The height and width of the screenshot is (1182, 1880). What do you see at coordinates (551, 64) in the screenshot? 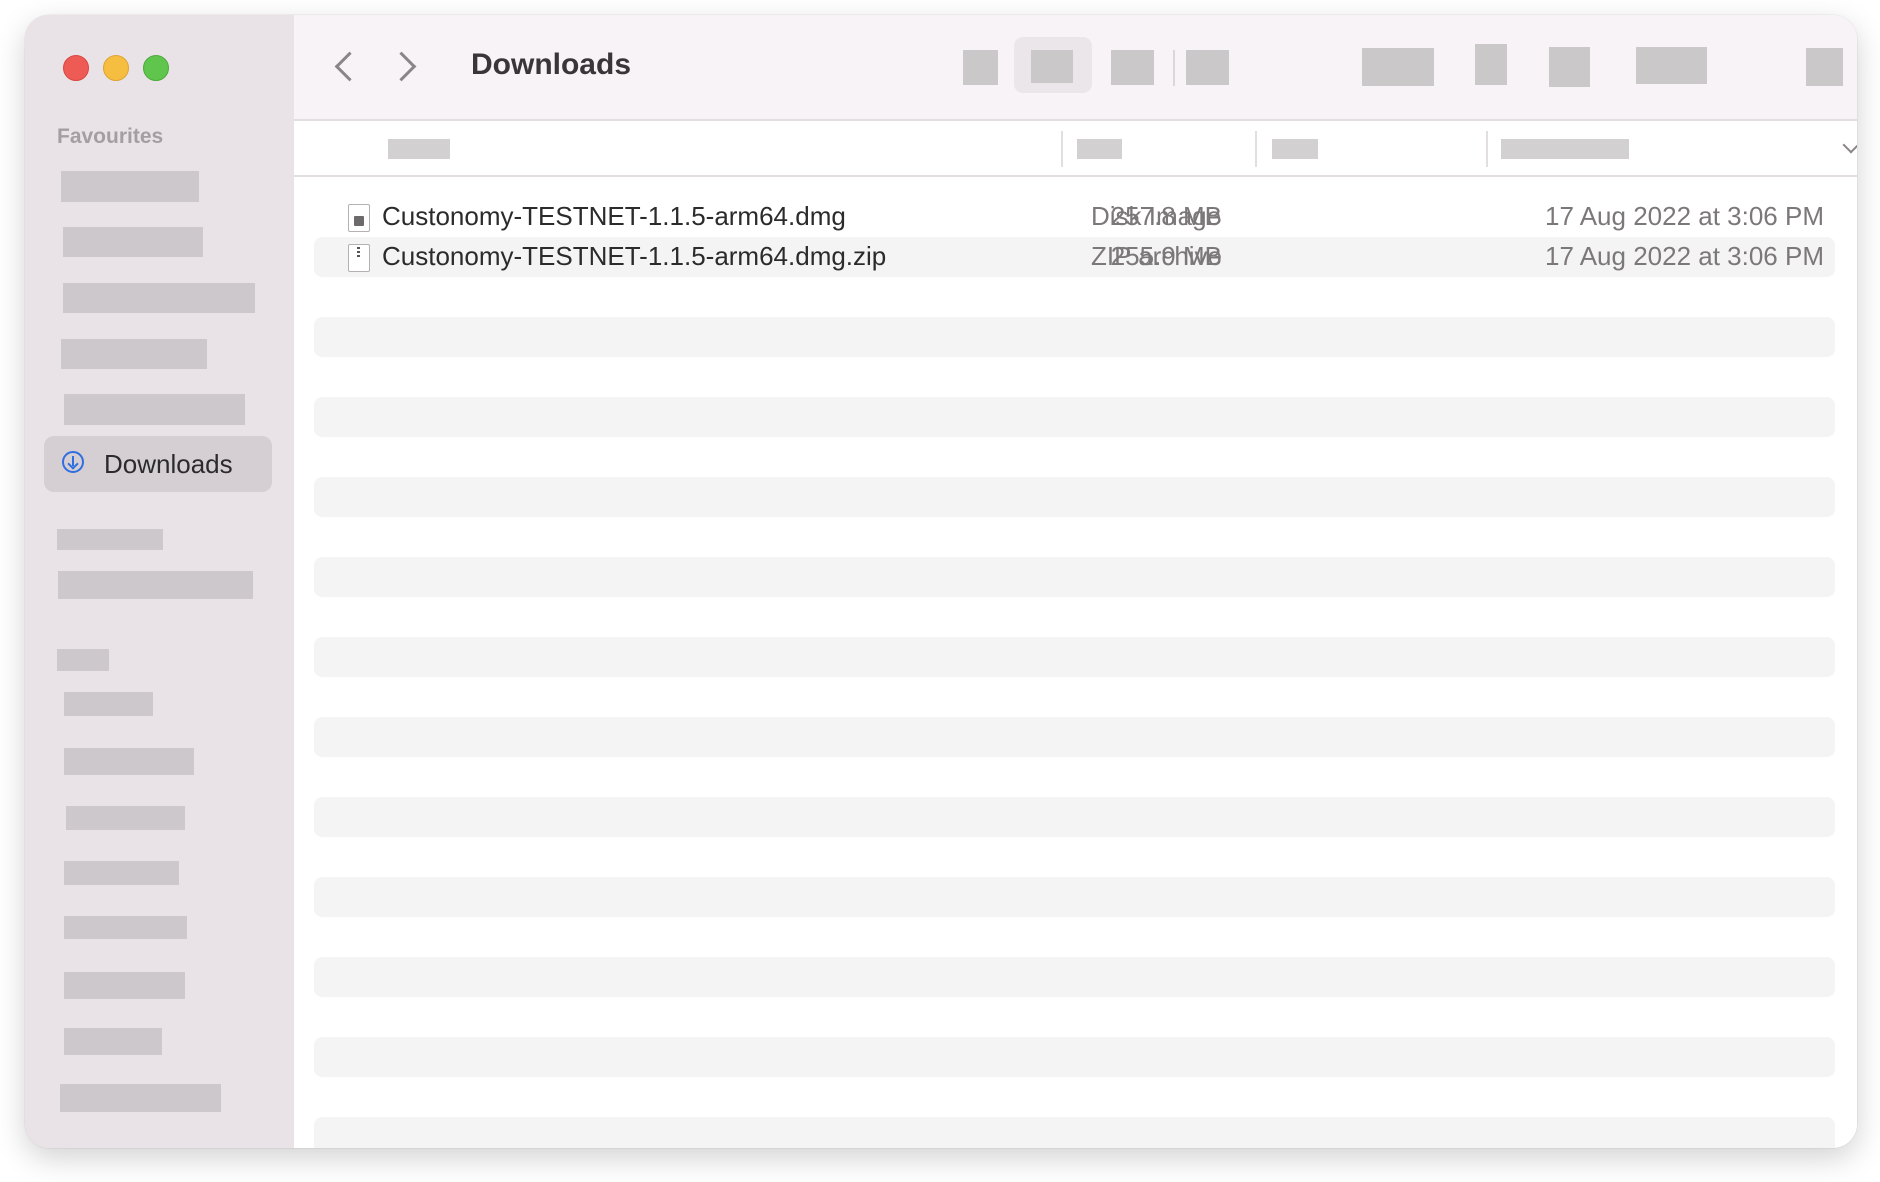
I see `page-title: Downloads` at bounding box center [551, 64].